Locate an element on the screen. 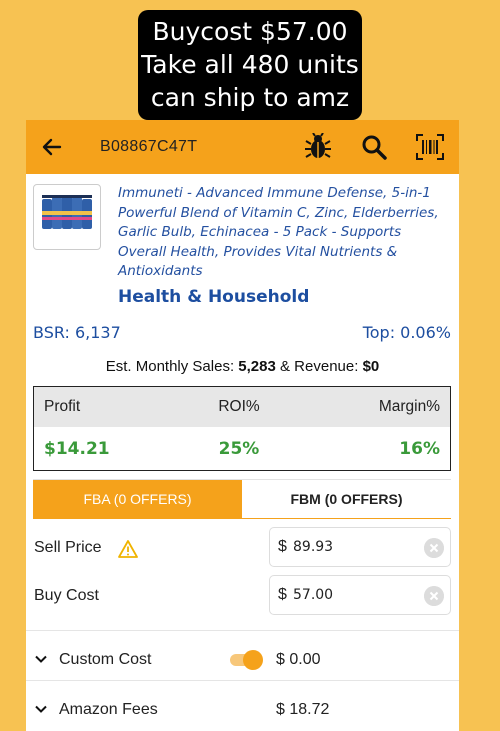 Image resolution: width=500 pixels, height=731 pixels. monthly-sales-line: Est. Monthly Sales: 5,283 & Revenue: $0 is located at coordinates (242, 366).